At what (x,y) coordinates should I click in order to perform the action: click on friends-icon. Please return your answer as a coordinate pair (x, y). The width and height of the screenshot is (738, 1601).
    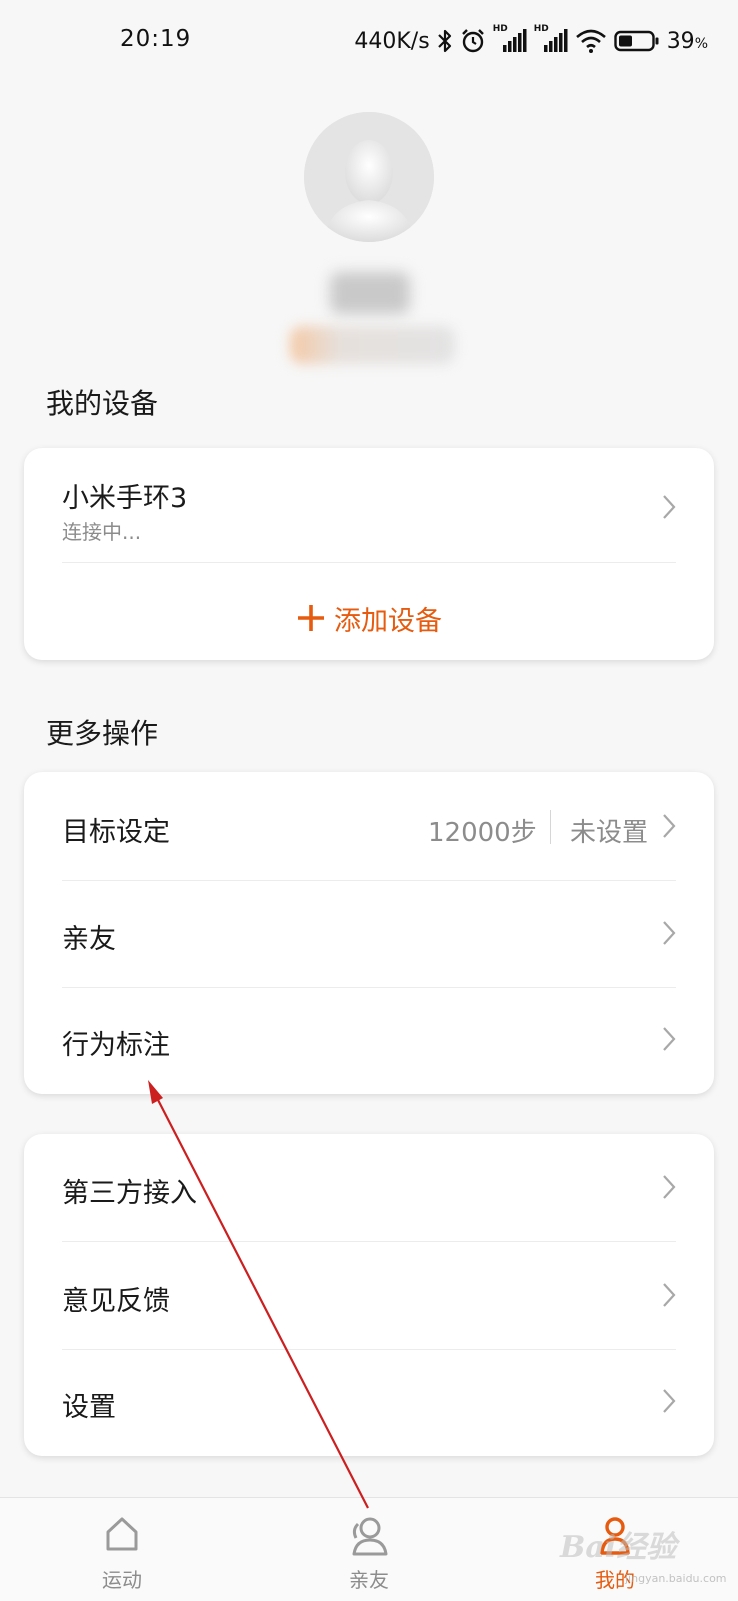
    Looking at the image, I should click on (370, 1536).